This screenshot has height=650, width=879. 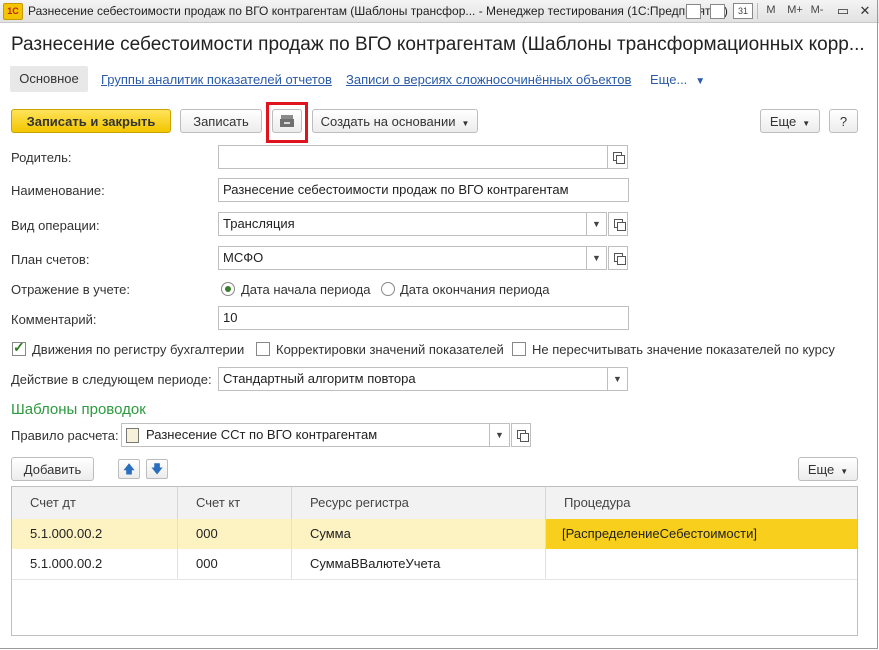 What do you see at coordinates (52, 469) in the screenshot?
I see `add-button: Добавить` at bounding box center [52, 469].